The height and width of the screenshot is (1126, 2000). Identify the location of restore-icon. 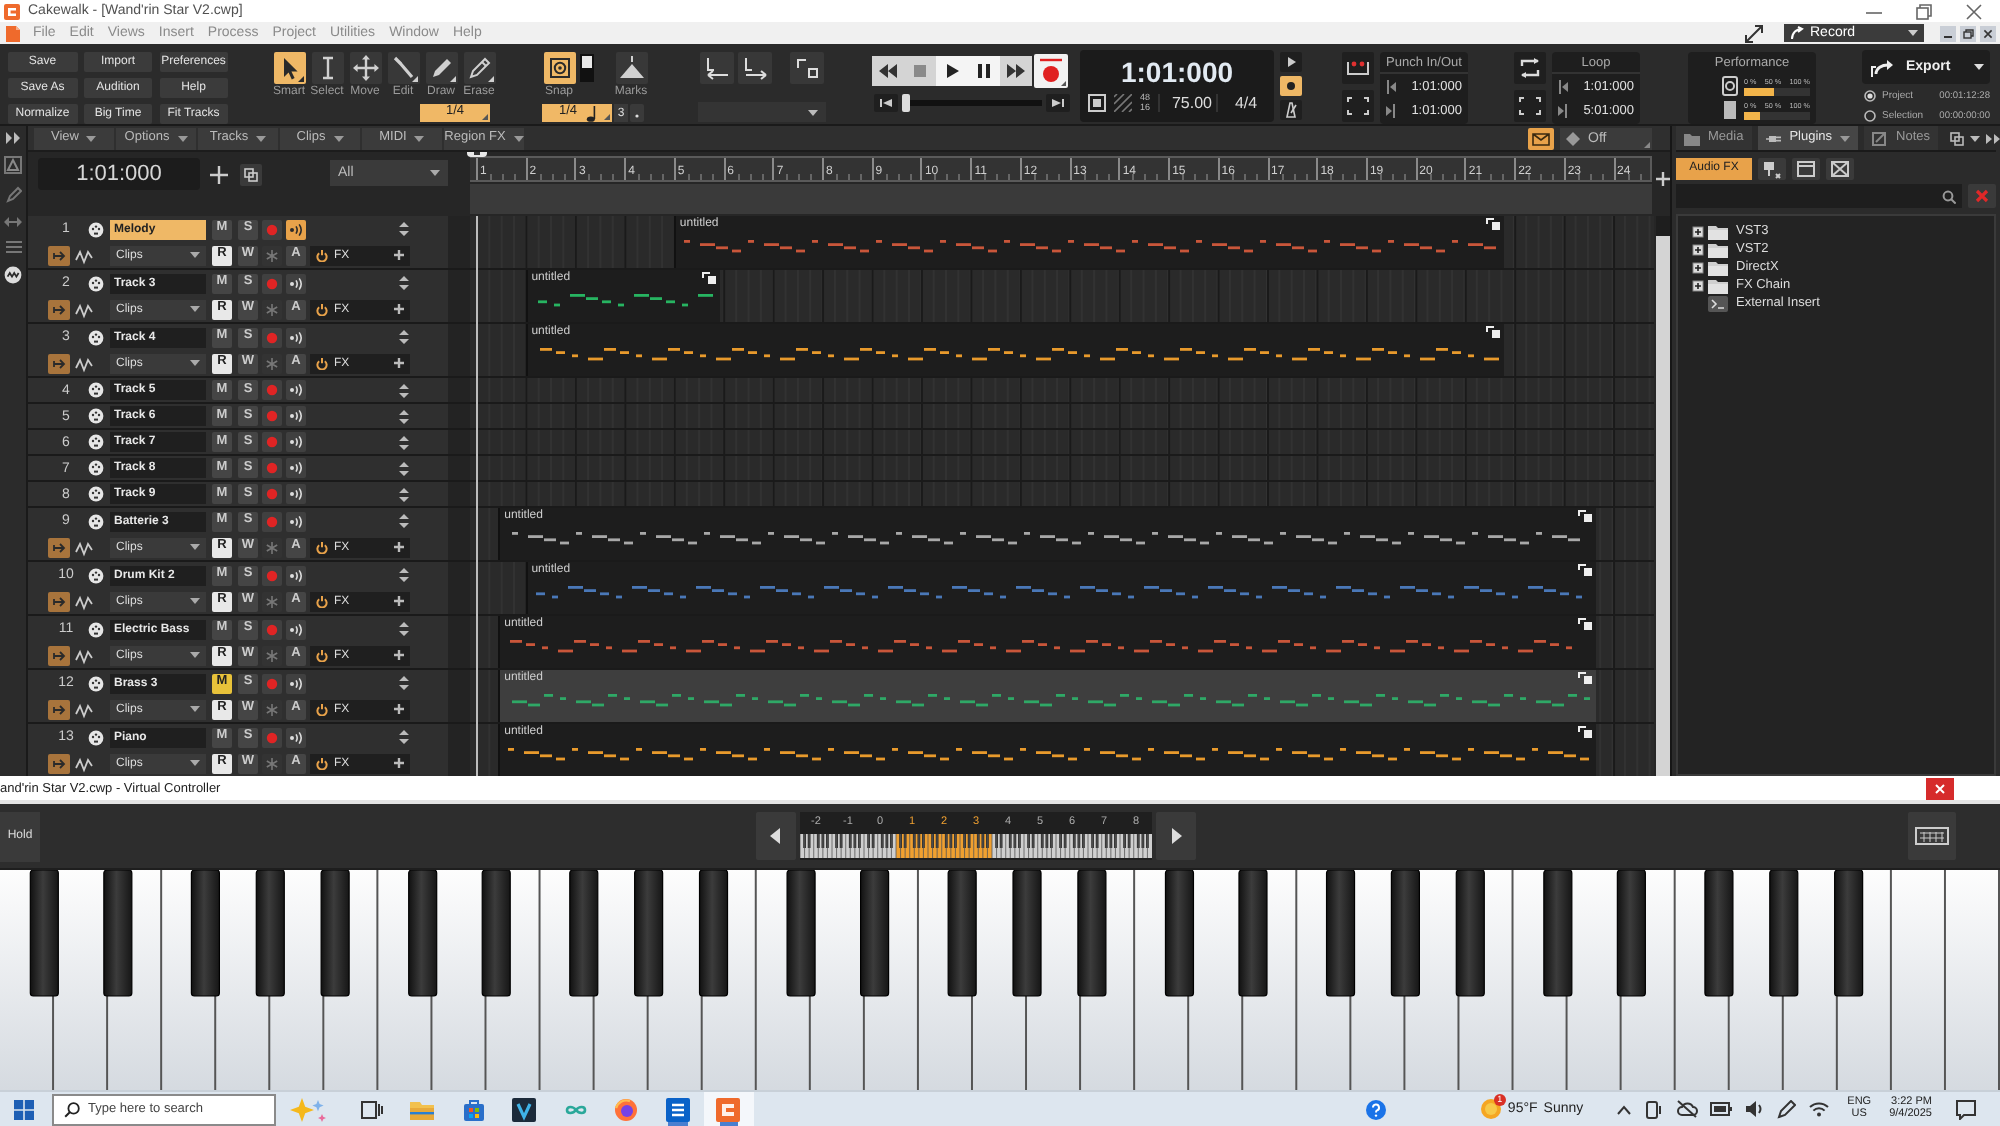
(1968, 33).